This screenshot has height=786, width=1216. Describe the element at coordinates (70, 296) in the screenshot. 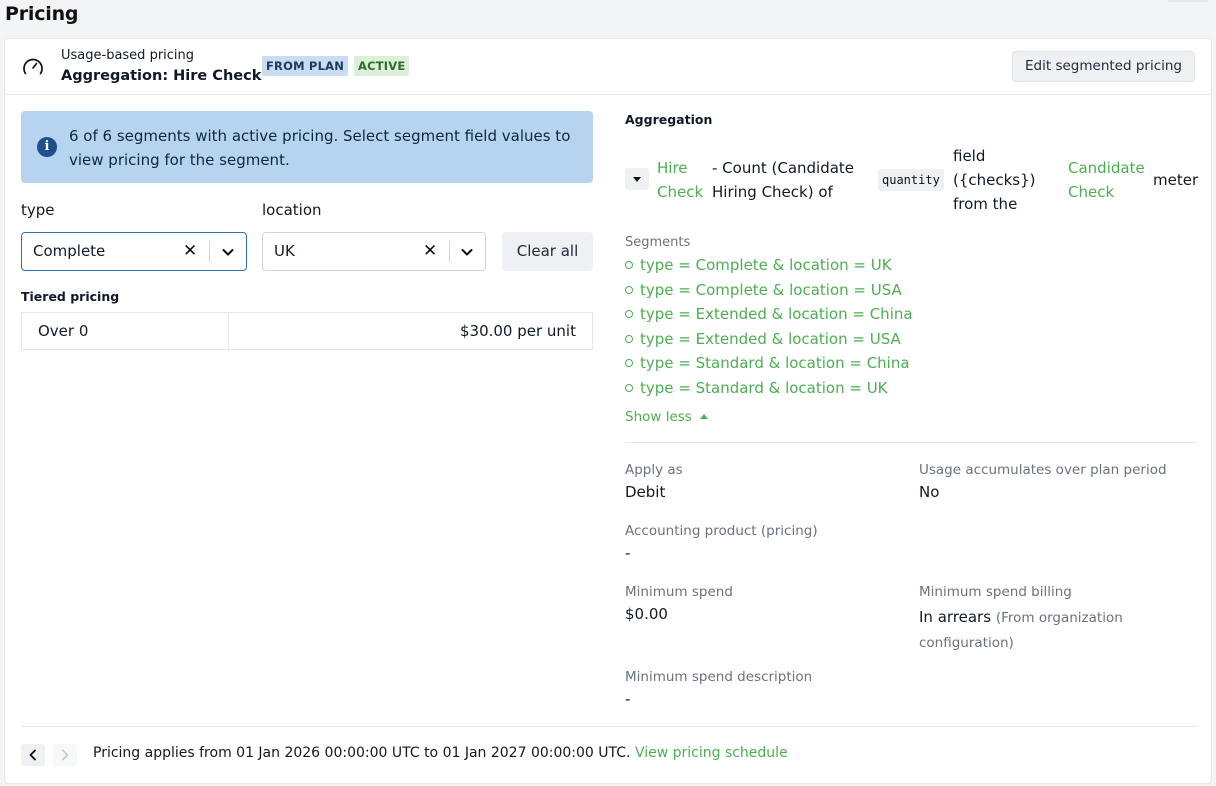

I see `tiered-pricing-label: Tiered pricing` at that location.